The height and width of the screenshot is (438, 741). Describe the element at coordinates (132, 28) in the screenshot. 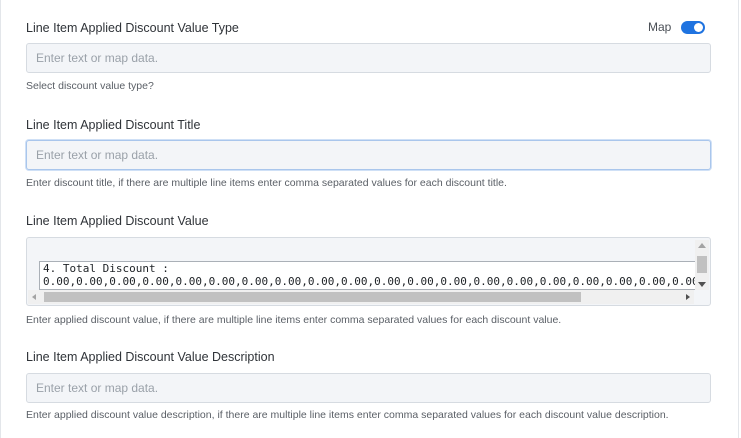

I see `value-type-label: Line Item Applied Discount Value Type` at that location.